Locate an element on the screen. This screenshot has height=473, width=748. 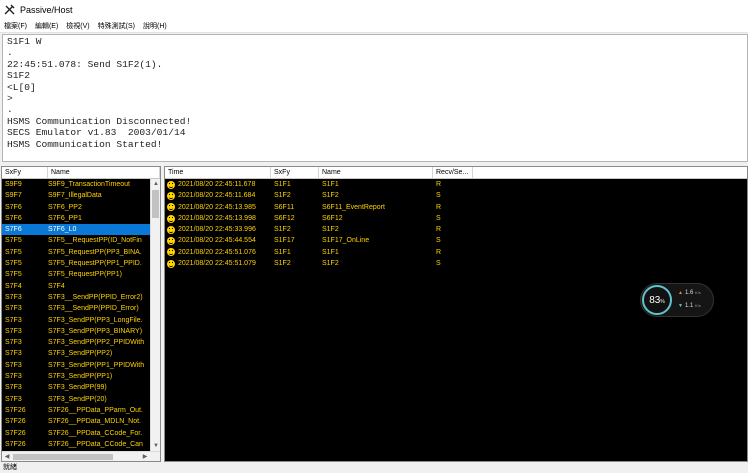
message-sxfy: S7F4 is located at coordinates (13, 286).